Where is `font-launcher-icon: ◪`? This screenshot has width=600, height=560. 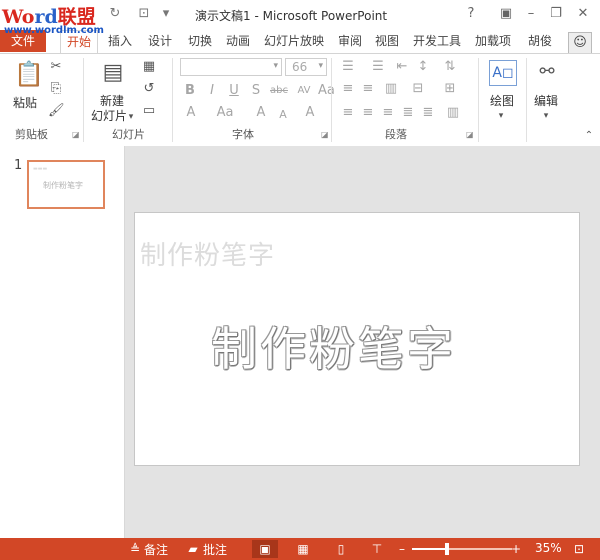
font-launcher-icon: ◪ is located at coordinates (325, 134).